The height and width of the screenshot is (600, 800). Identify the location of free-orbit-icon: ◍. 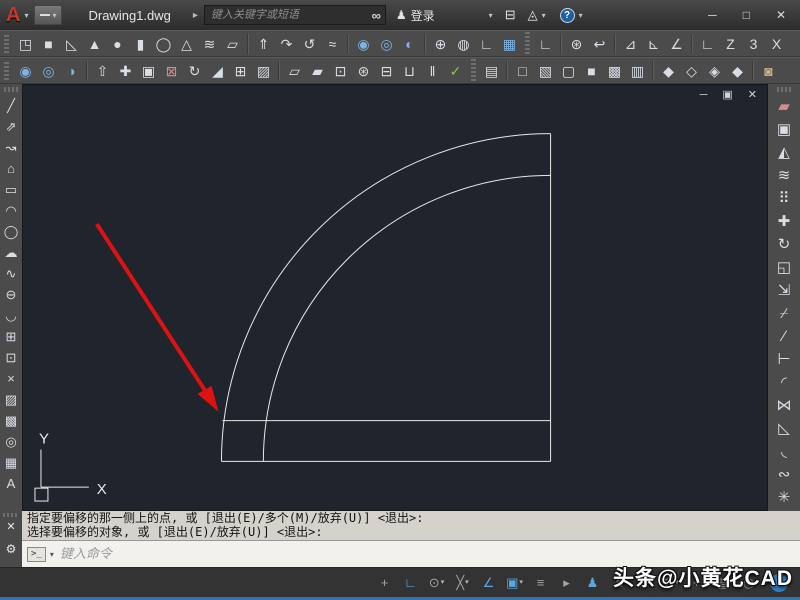
(463, 43).